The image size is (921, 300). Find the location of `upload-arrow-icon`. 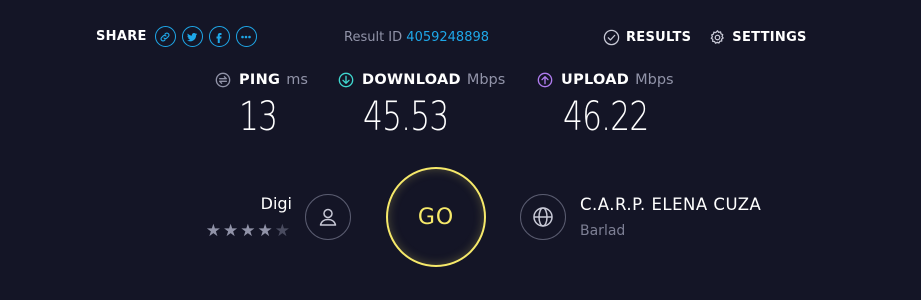

upload-arrow-icon is located at coordinates (545, 80).